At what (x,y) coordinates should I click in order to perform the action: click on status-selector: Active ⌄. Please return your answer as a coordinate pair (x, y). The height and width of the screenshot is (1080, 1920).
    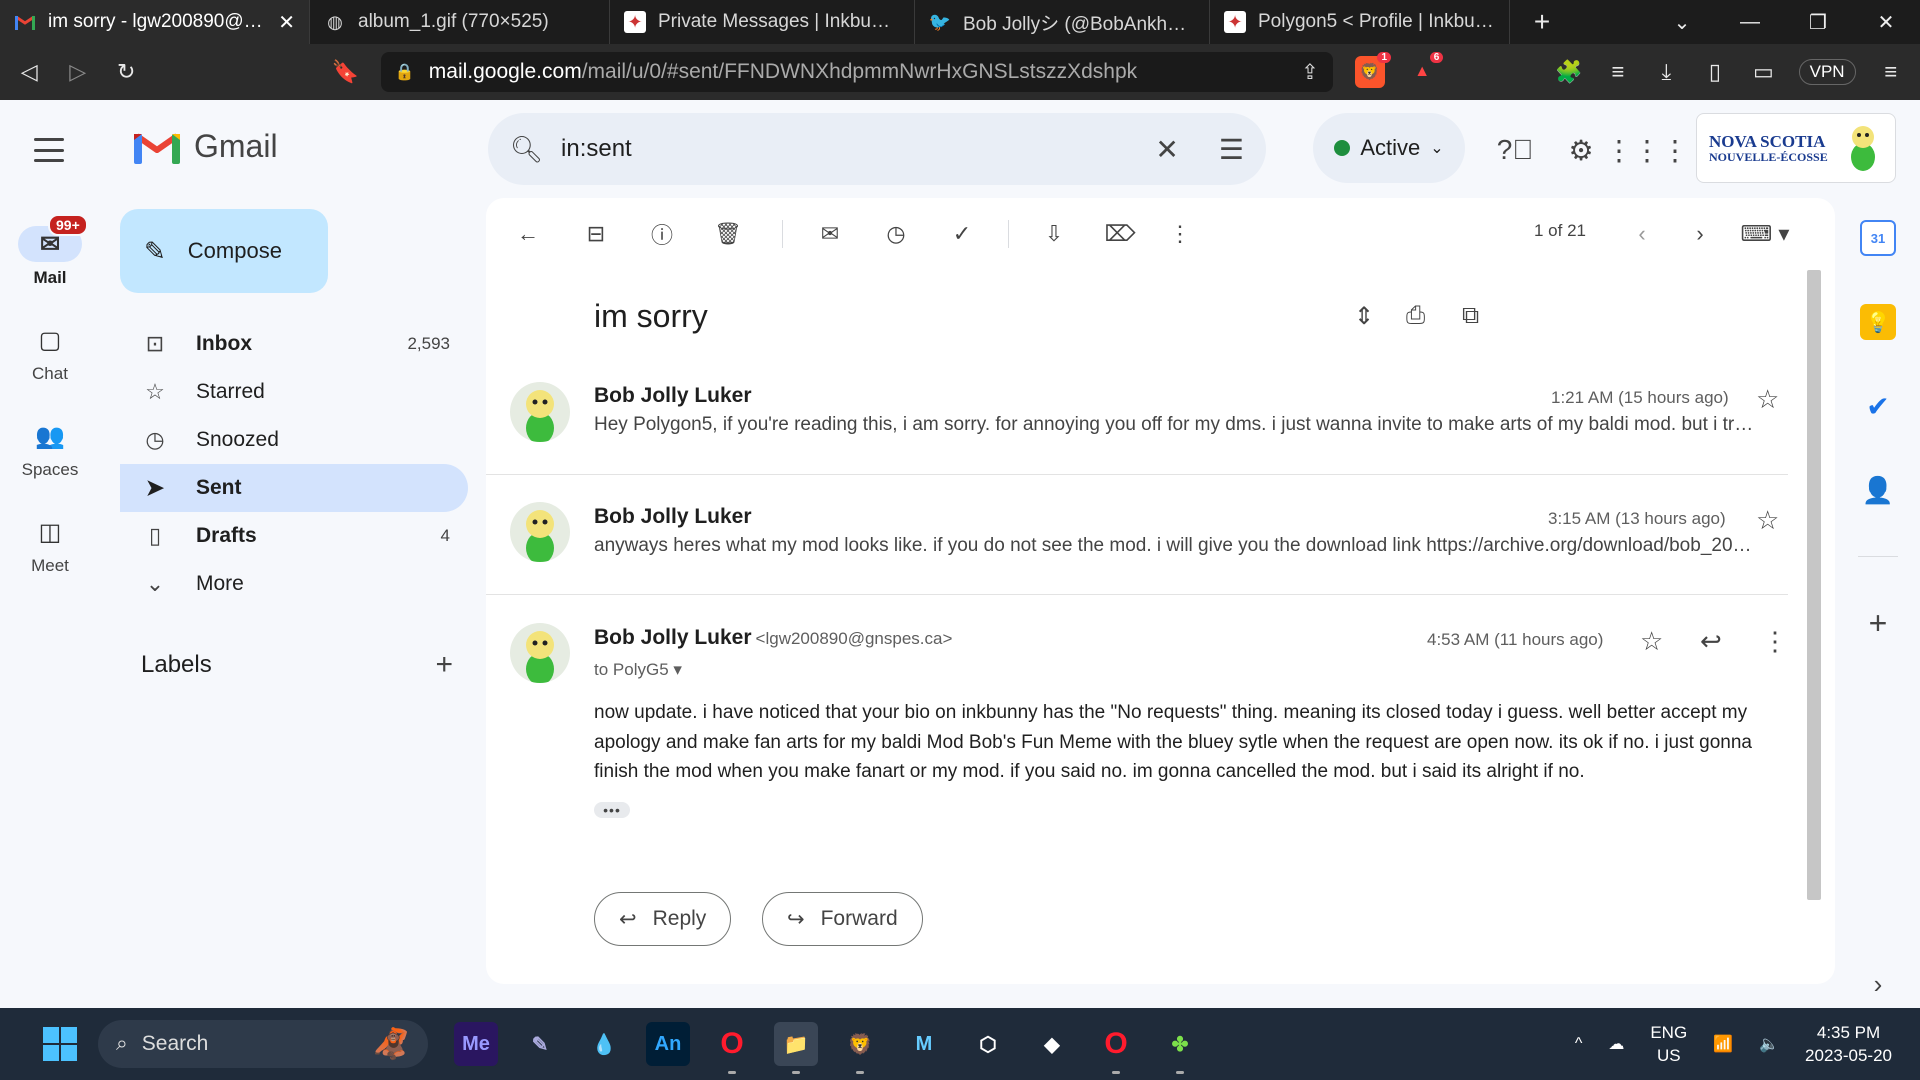
    Looking at the image, I should click on (1389, 148).